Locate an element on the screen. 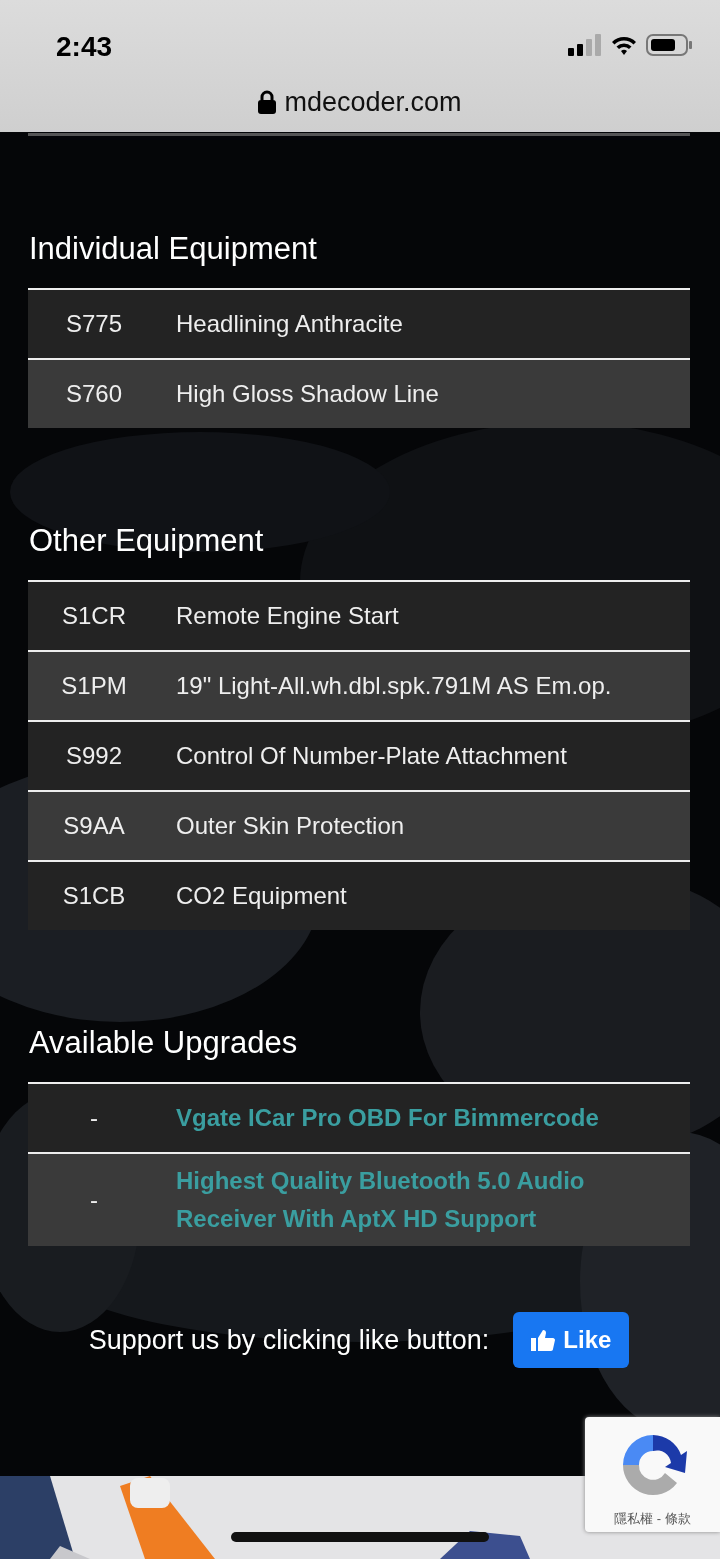 The height and width of the screenshot is (1559, 720). lock-icon is located at coordinates (267, 102).